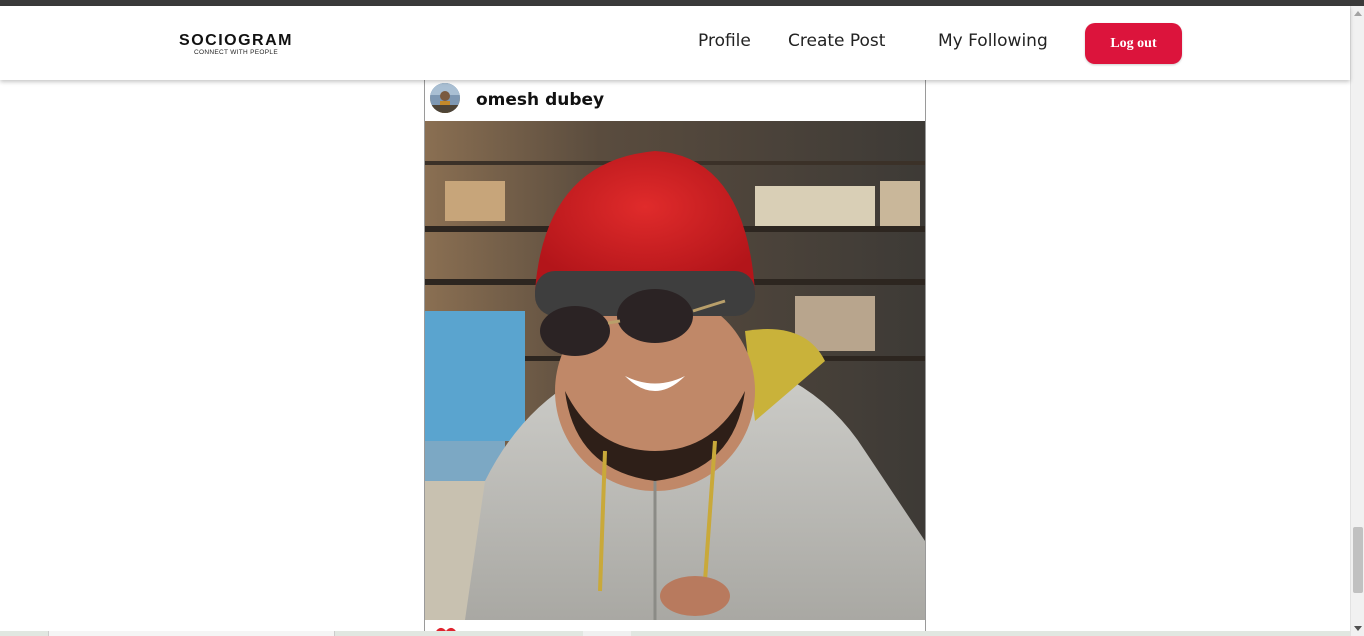 This screenshot has height=636, width=1364. I want to click on avatar, so click(445, 98).